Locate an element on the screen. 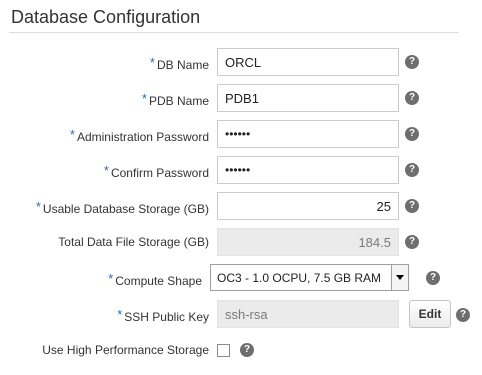 The image size is (482, 375). confirm-password-label: * Confirm Password is located at coordinates (156, 171).